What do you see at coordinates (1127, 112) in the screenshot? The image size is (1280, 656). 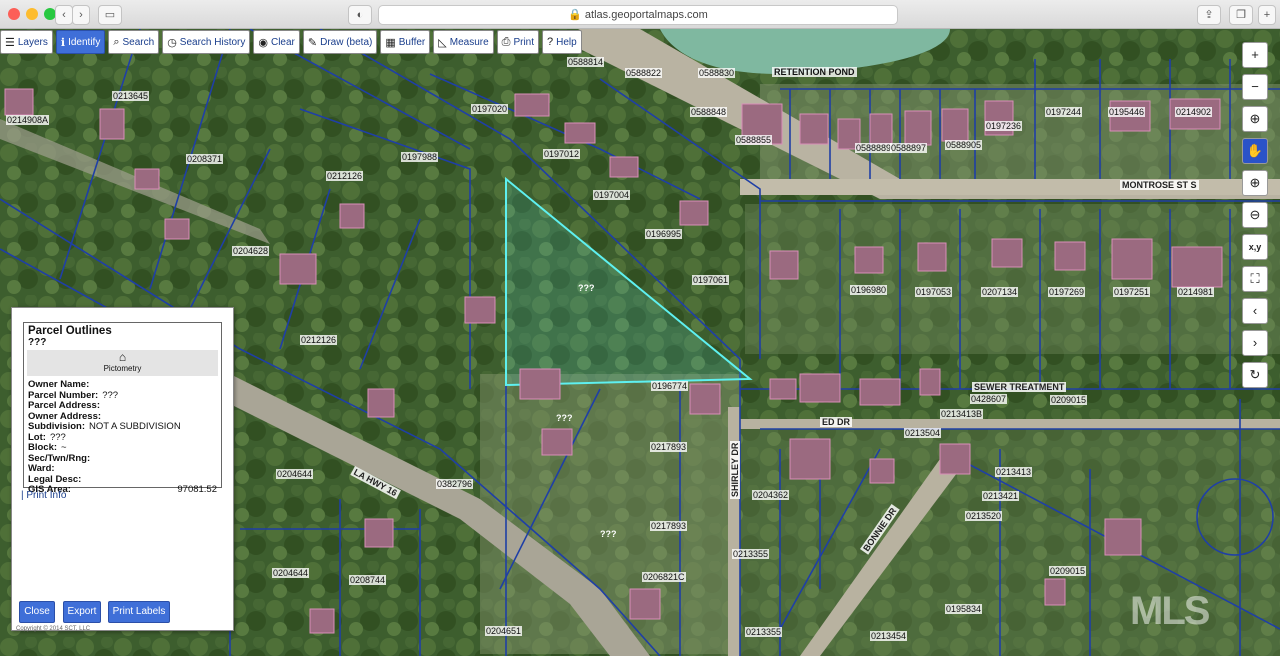 I see `parcel-number-label: 0195446` at bounding box center [1127, 112].